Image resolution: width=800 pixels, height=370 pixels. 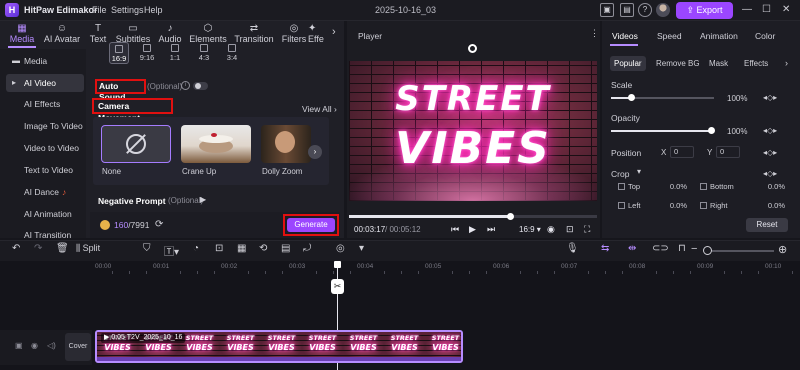 What do you see at coordinates (200, 86) in the screenshot?
I see `auto-sound-toggle` at bounding box center [200, 86].